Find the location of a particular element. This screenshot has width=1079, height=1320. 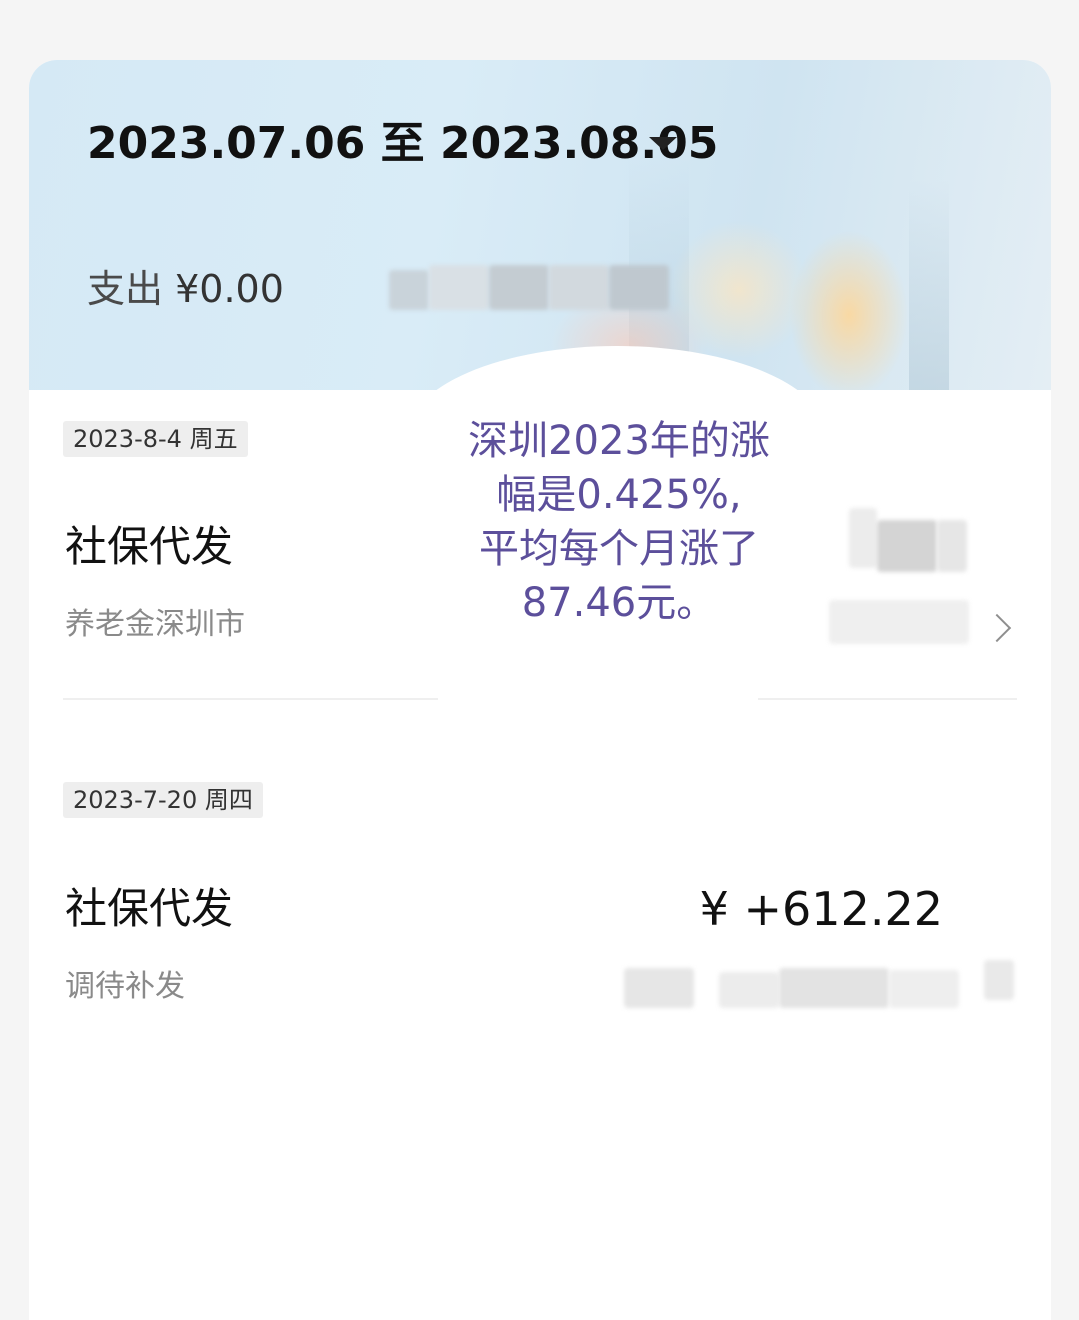

transaction-subtitle: 调待补发 is located at coordinates (125, 986).